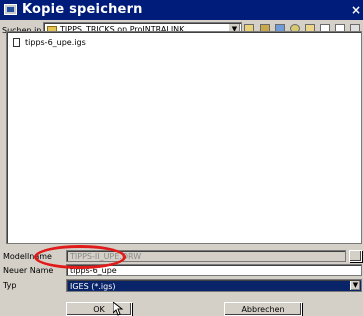  What do you see at coordinates (355, 285) in the screenshot?
I see `chevron-down-icon: ▼` at bounding box center [355, 285].